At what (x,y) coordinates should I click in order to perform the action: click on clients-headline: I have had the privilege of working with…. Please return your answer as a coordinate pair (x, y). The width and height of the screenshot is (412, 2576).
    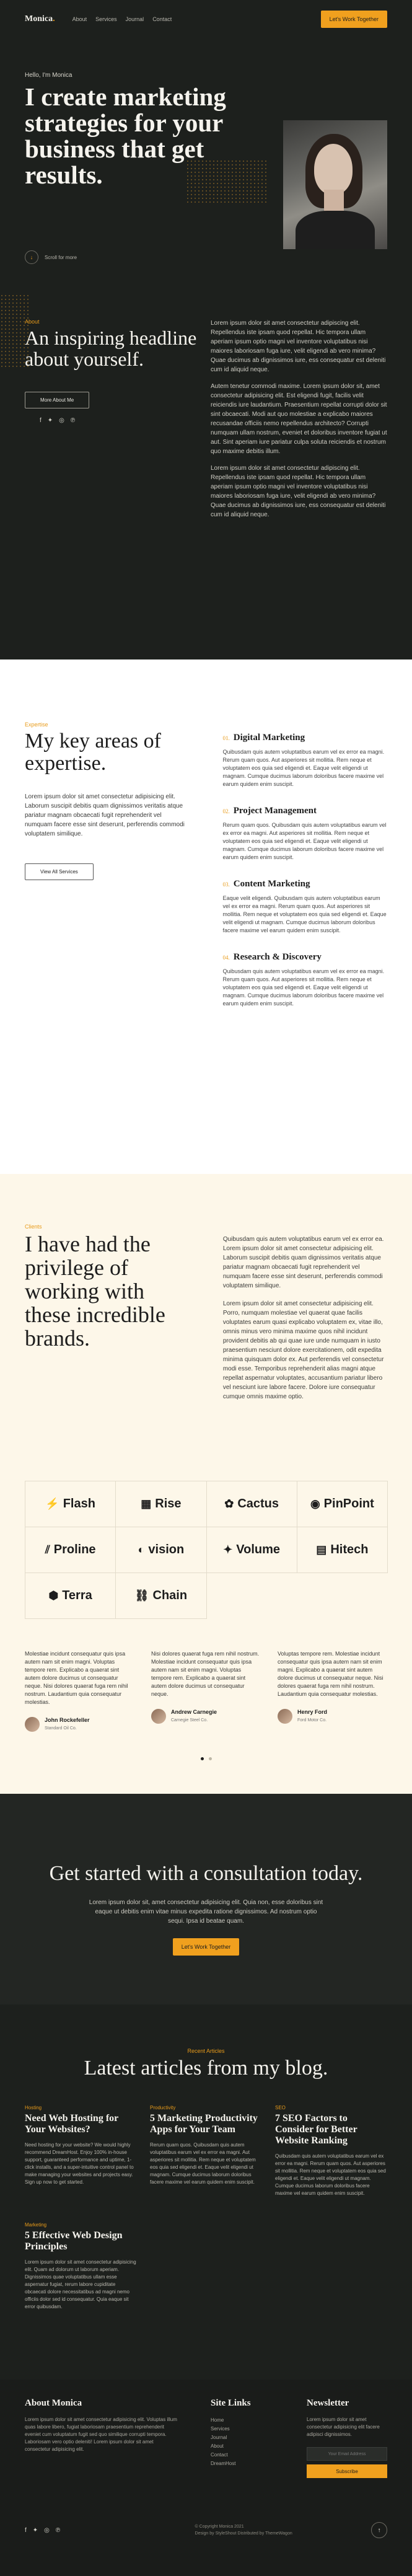
    Looking at the image, I should click on (95, 1291).